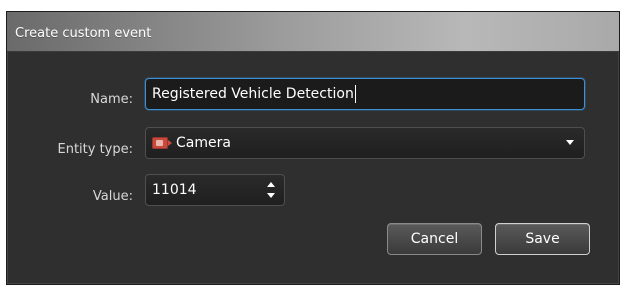  What do you see at coordinates (355, 94) in the screenshot?
I see `text-cursor` at bounding box center [355, 94].